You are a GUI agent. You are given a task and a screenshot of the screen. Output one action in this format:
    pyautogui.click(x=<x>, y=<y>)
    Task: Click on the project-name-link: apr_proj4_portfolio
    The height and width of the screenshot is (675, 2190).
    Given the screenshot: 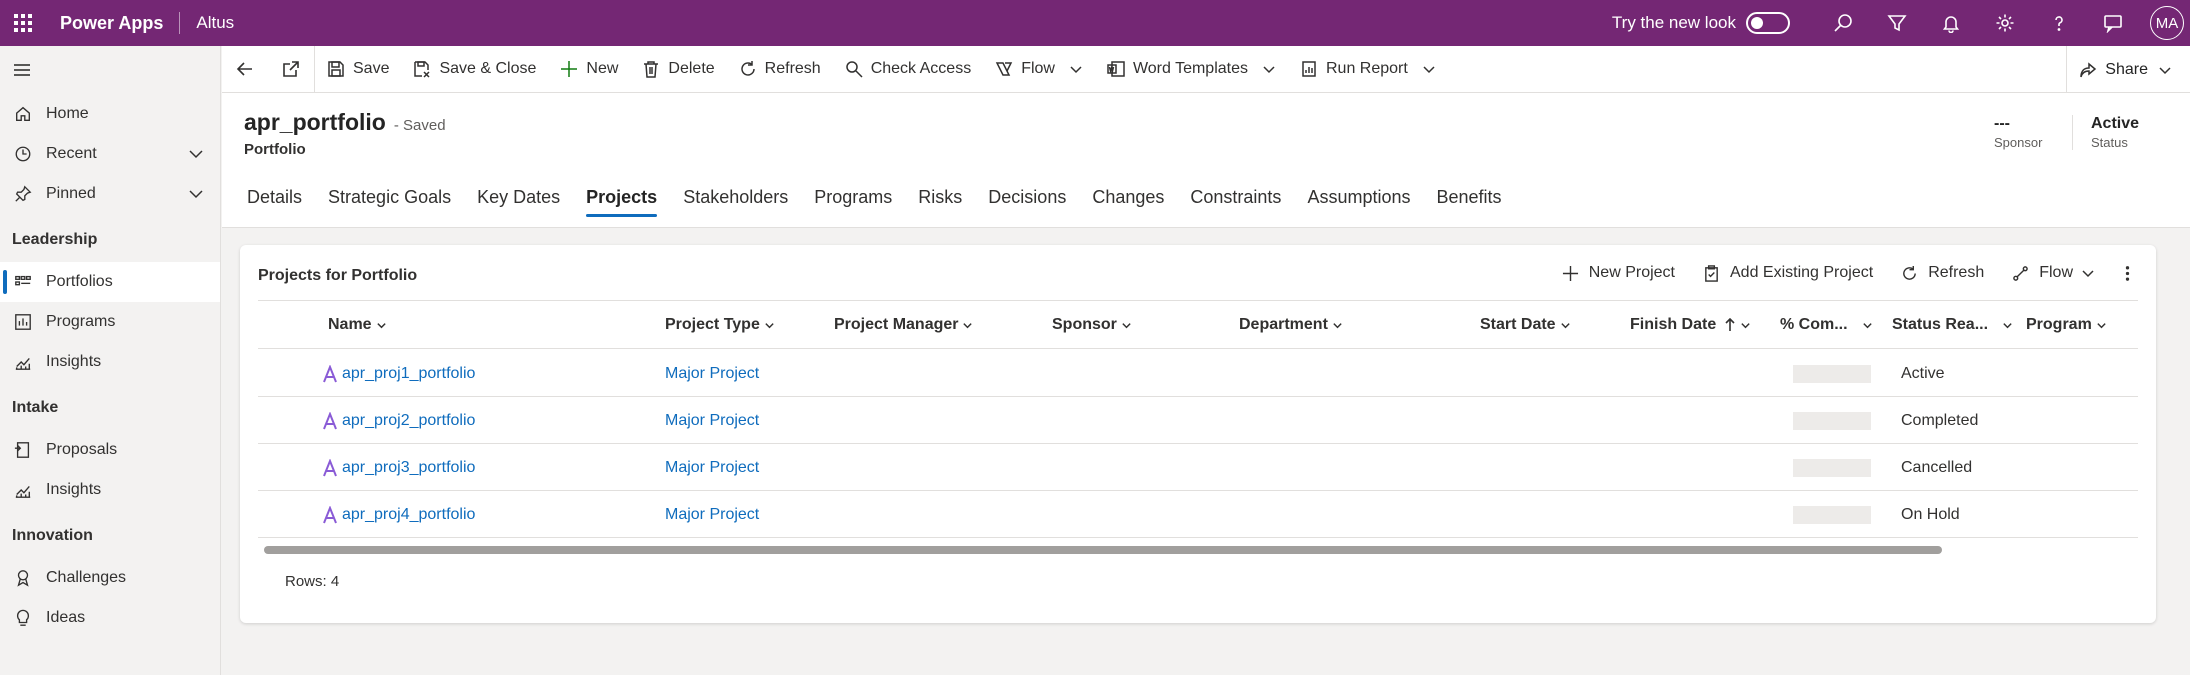 What is the action you would take?
    pyautogui.click(x=398, y=514)
    